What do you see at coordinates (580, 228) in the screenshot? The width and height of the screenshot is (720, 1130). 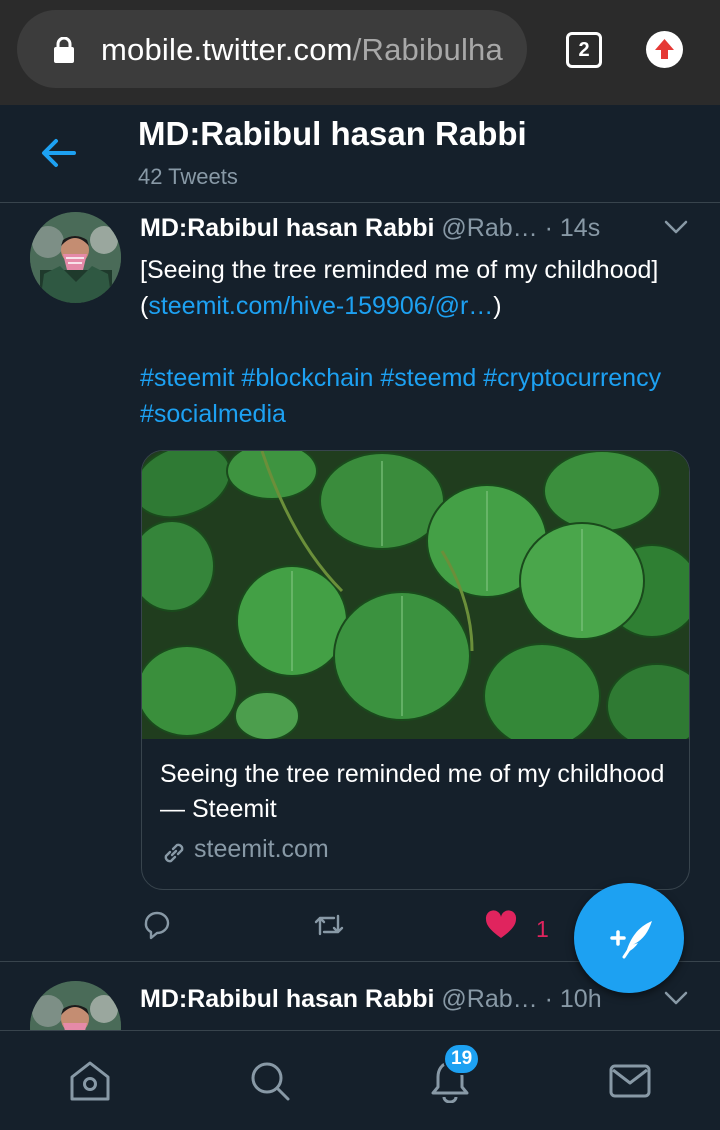 I see `tweet-timestamp: 14s` at bounding box center [580, 228].